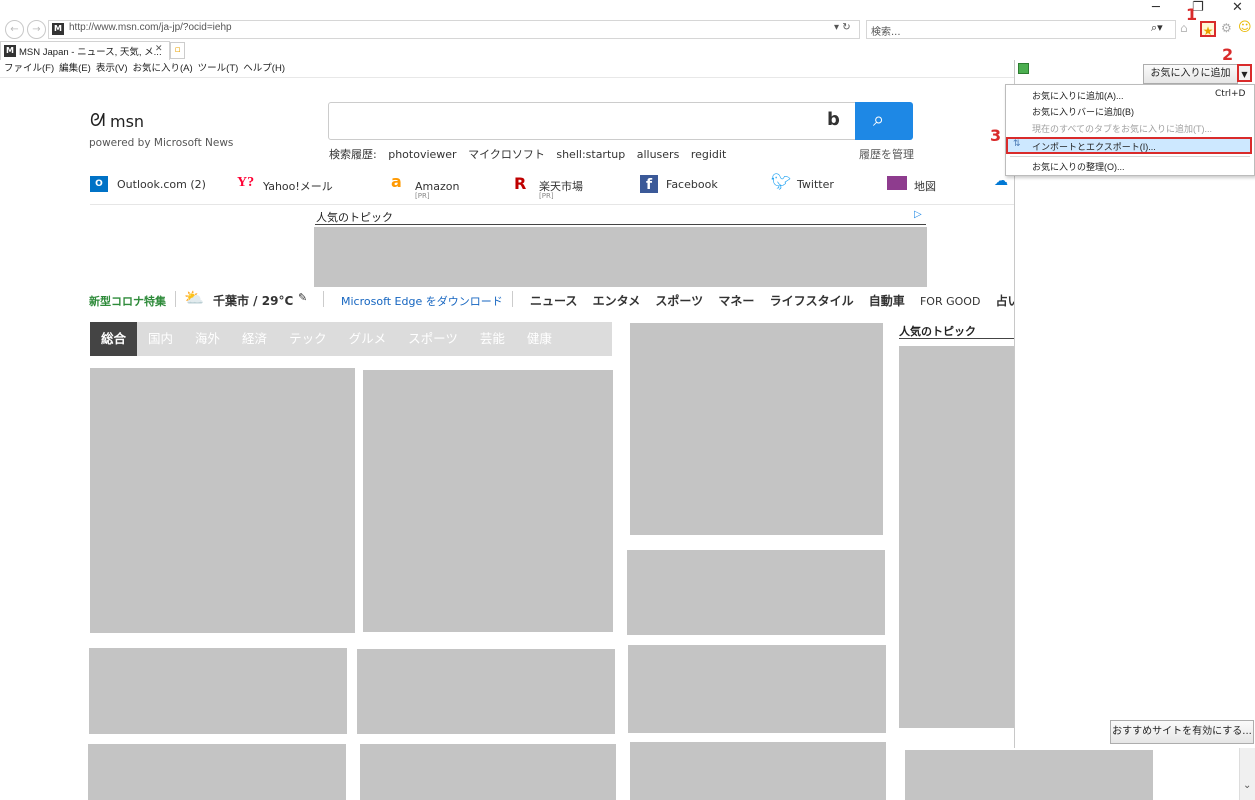  I want to click on shortcut-ctrl-d: Ctrl+D, so click(1230, 94).